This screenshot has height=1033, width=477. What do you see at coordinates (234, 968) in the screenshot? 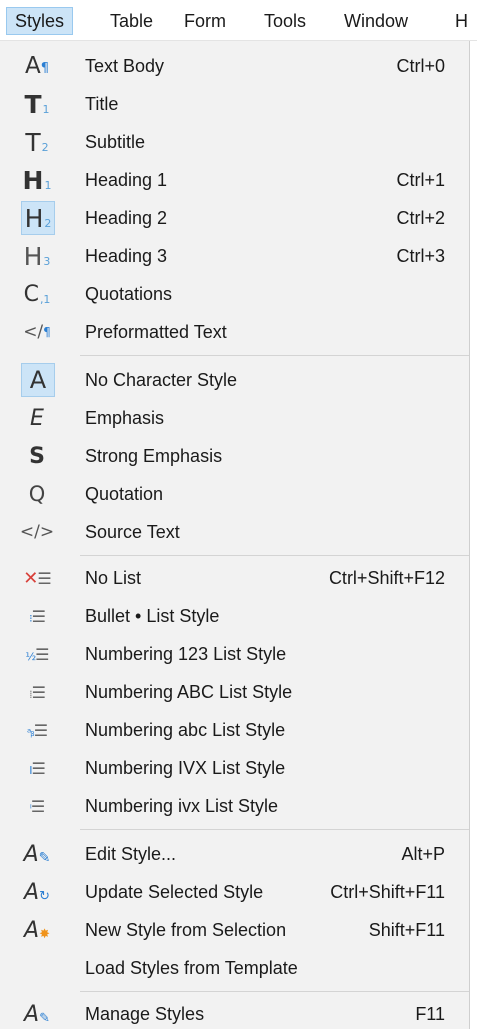
I see `menu-item-load-styles-from-template: Load Styles from Template` at bounding box center [234, 968].